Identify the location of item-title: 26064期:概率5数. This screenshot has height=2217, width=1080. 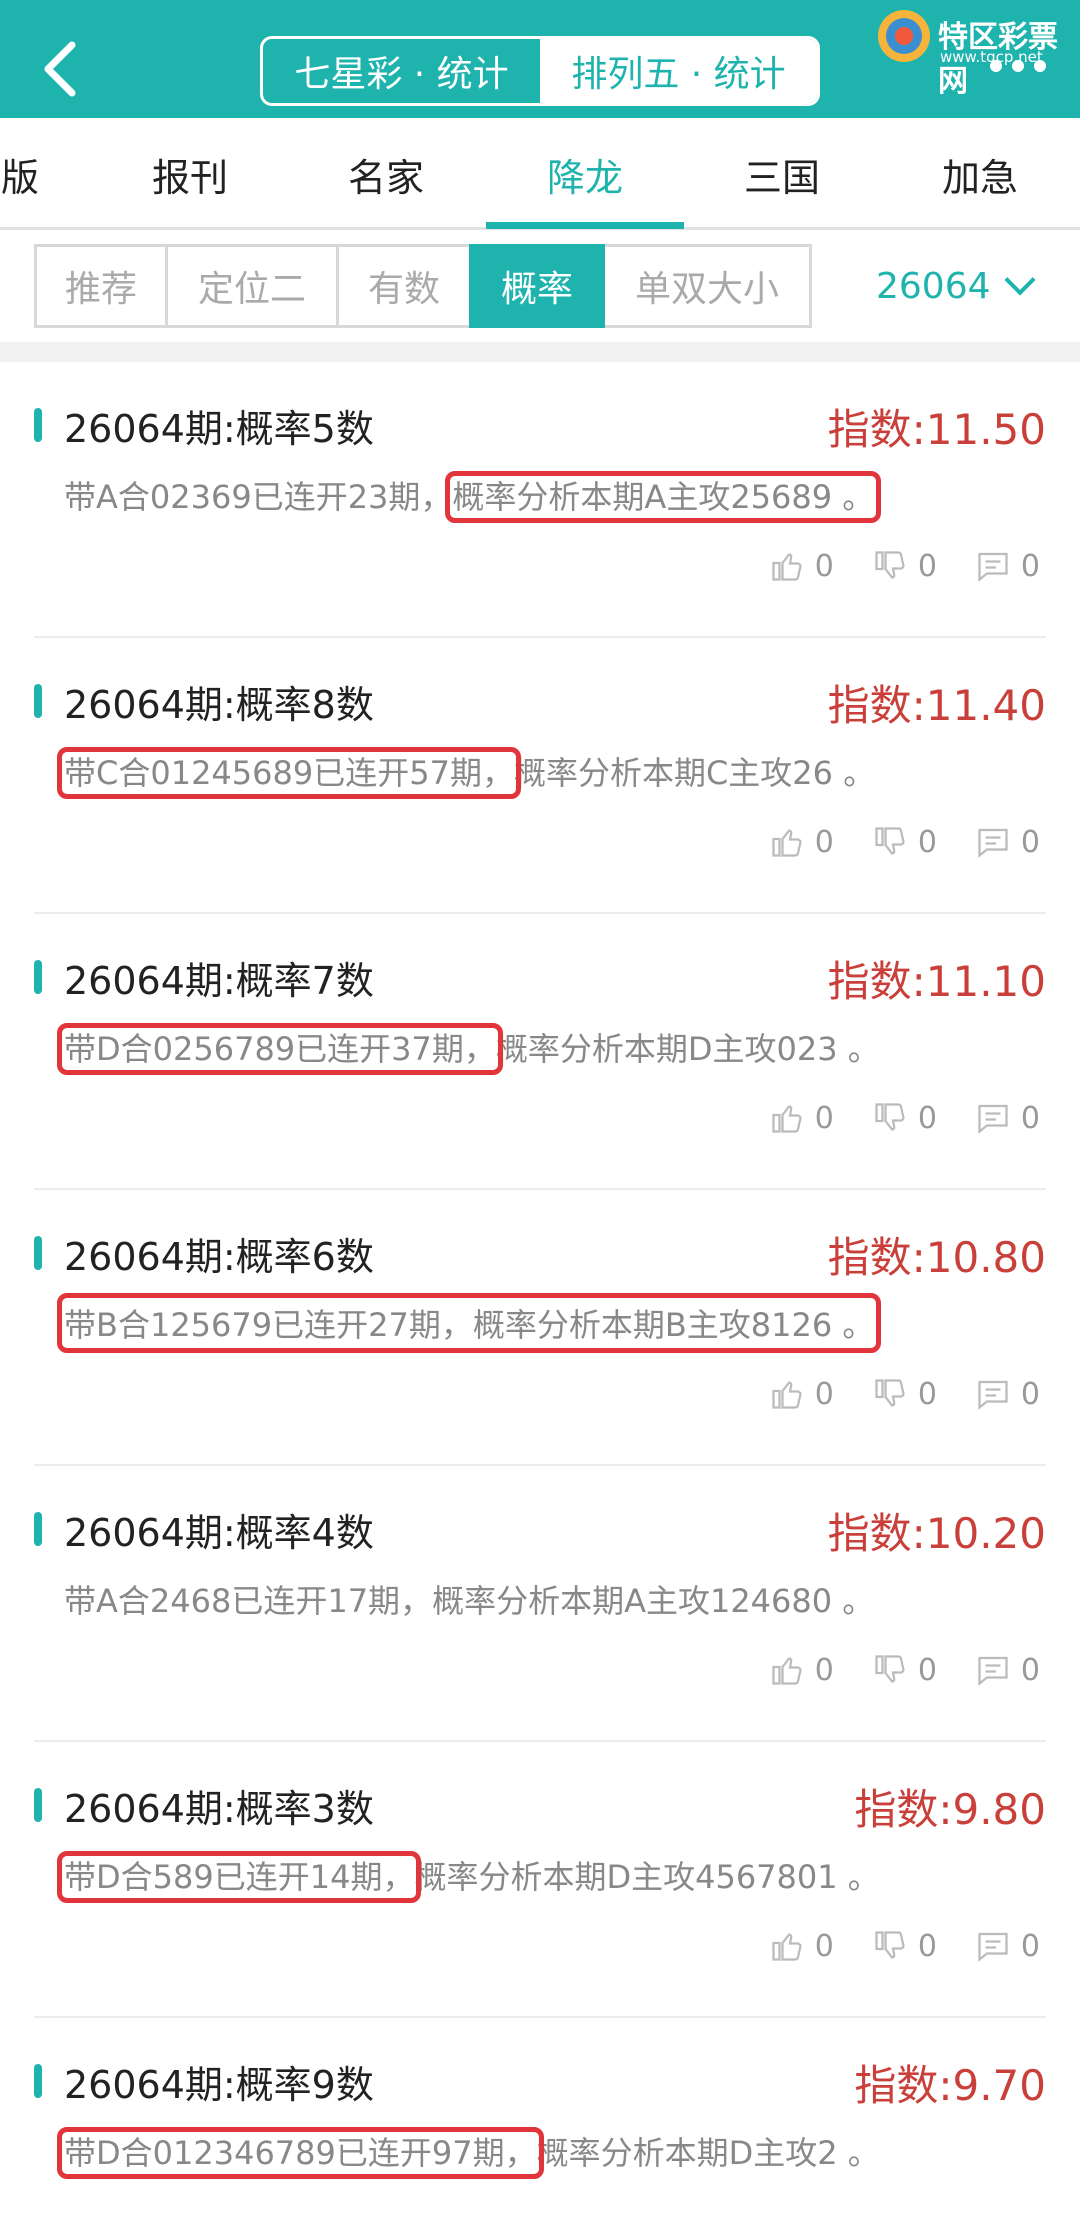
(219, 429).